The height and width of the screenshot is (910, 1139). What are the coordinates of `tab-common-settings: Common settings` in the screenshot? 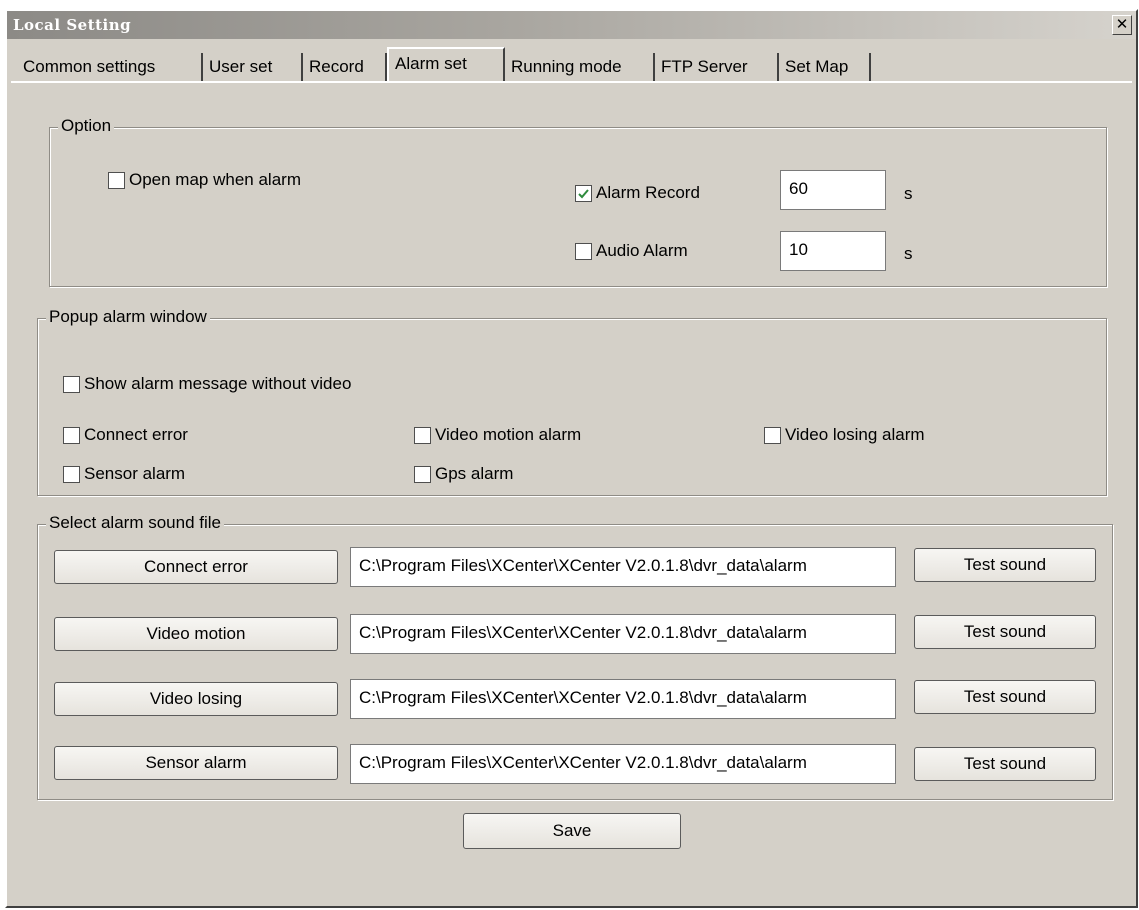 It's located at (110, 67).